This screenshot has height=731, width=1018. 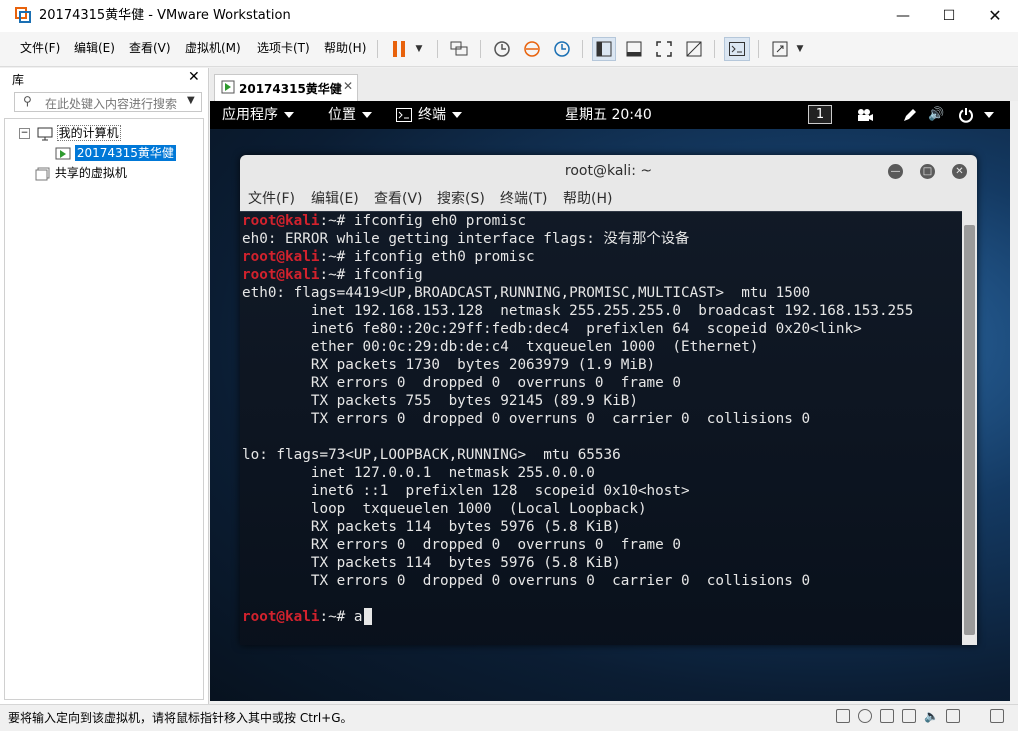 I want to click on pause-icon, so click(x=399, y=49).